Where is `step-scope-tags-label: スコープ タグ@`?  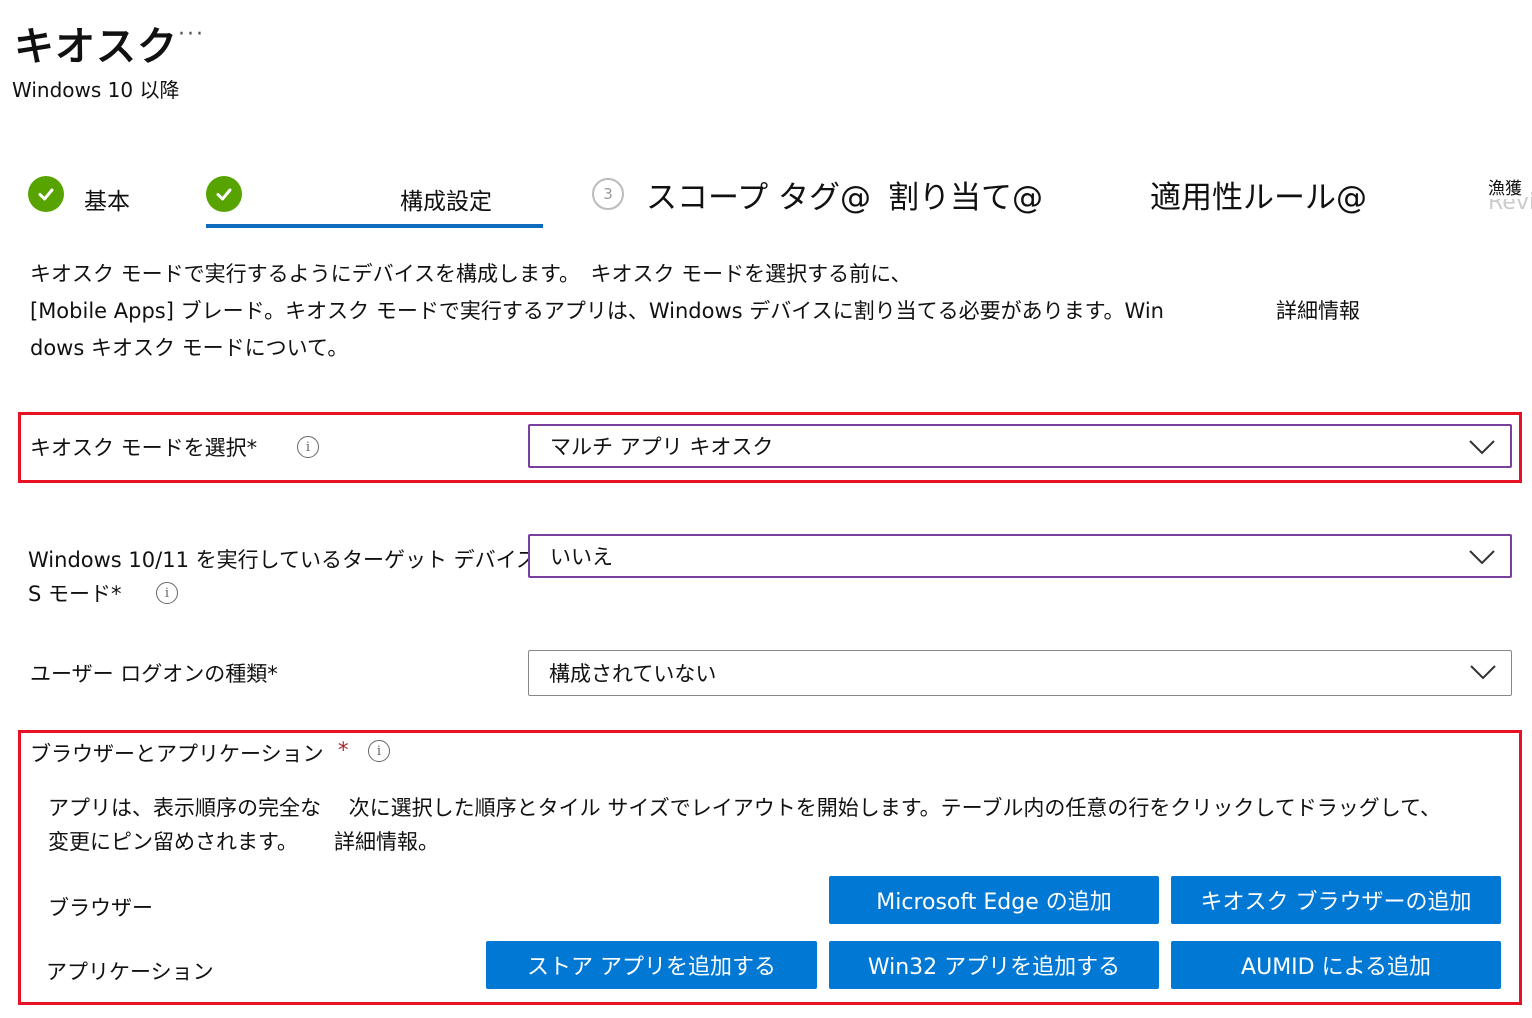
step-scope-tags-label: スコープ タグ@ is located at coordinates (758, 194).